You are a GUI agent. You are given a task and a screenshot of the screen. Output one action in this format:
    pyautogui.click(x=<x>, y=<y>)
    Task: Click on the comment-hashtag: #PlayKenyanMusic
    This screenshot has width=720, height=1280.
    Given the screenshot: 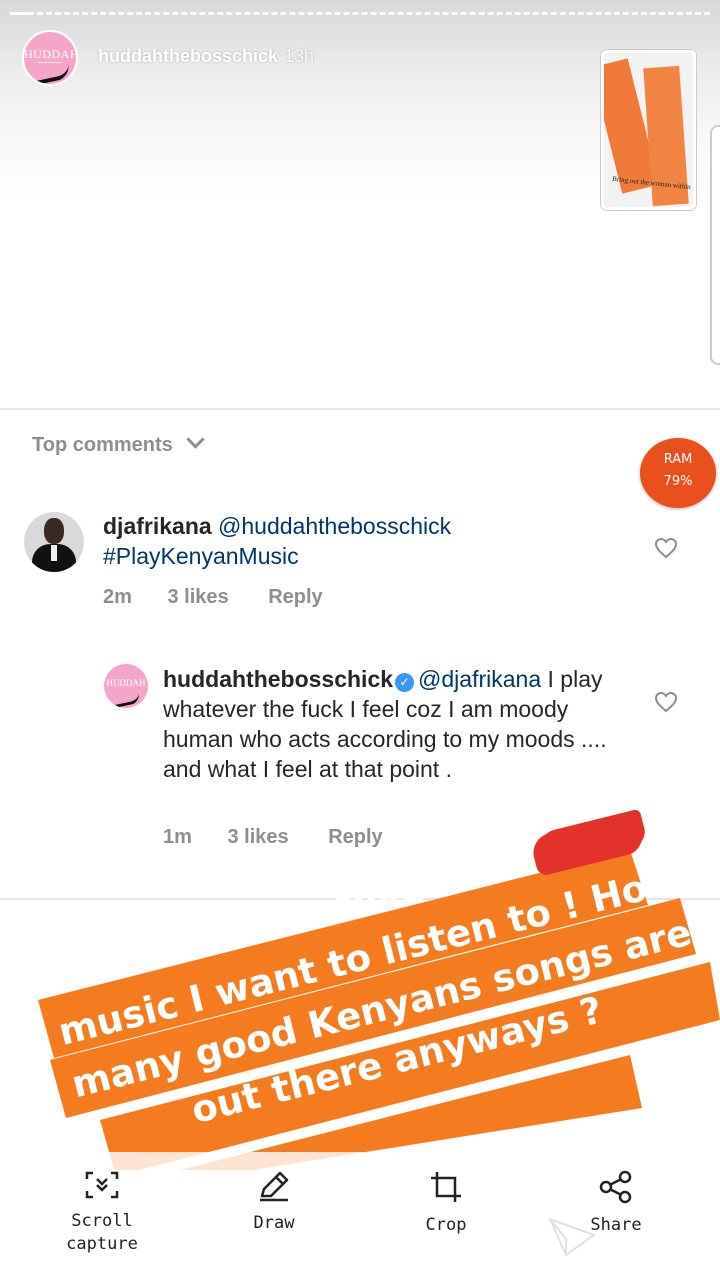 What is the action you would take?
    pyautogui.click(x=201, y=556)
    